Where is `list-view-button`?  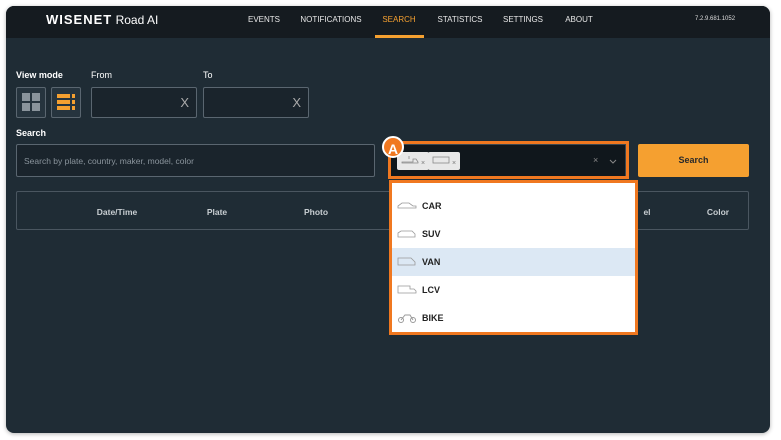
list-view-button is located at coordinates (66, 102).